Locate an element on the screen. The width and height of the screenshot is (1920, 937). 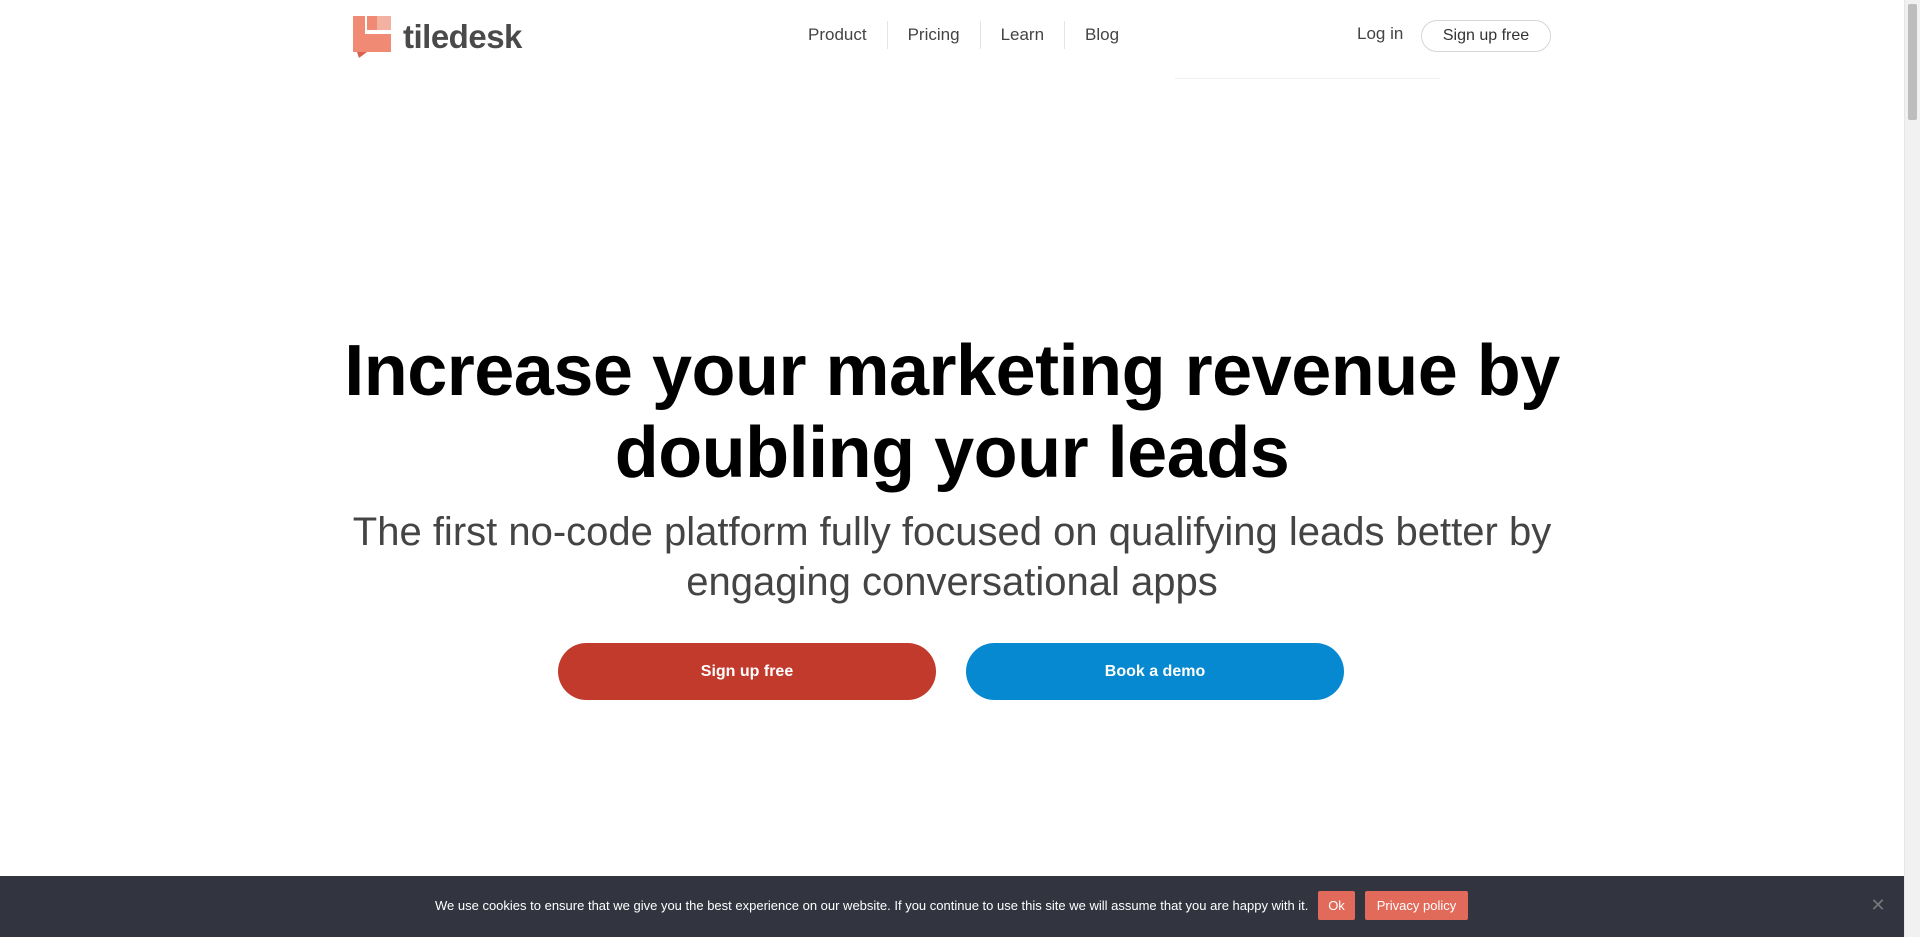
cookie-ok-button: Ok is located at coordinates (1336, 905).